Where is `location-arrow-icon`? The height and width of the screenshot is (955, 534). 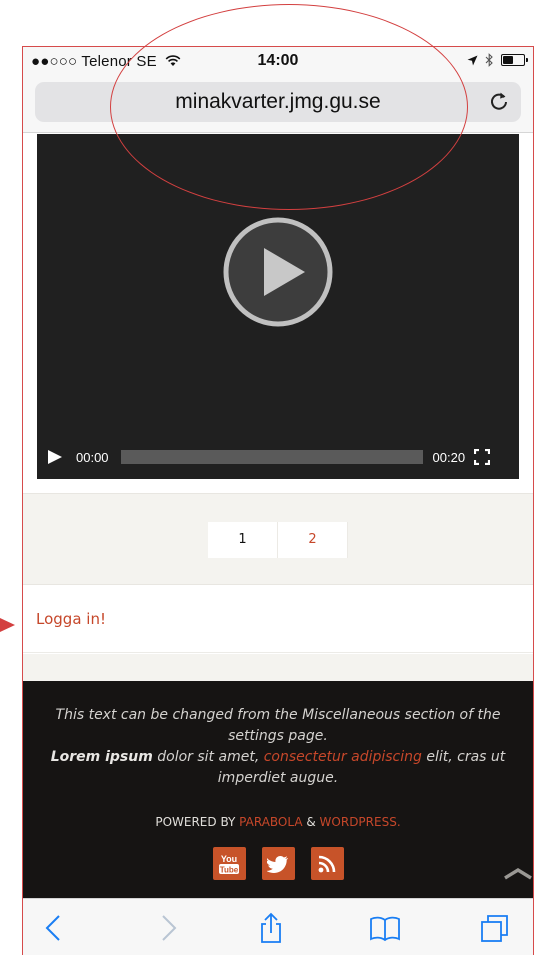 location-arrow-icon is located at coordinates (472, 60).